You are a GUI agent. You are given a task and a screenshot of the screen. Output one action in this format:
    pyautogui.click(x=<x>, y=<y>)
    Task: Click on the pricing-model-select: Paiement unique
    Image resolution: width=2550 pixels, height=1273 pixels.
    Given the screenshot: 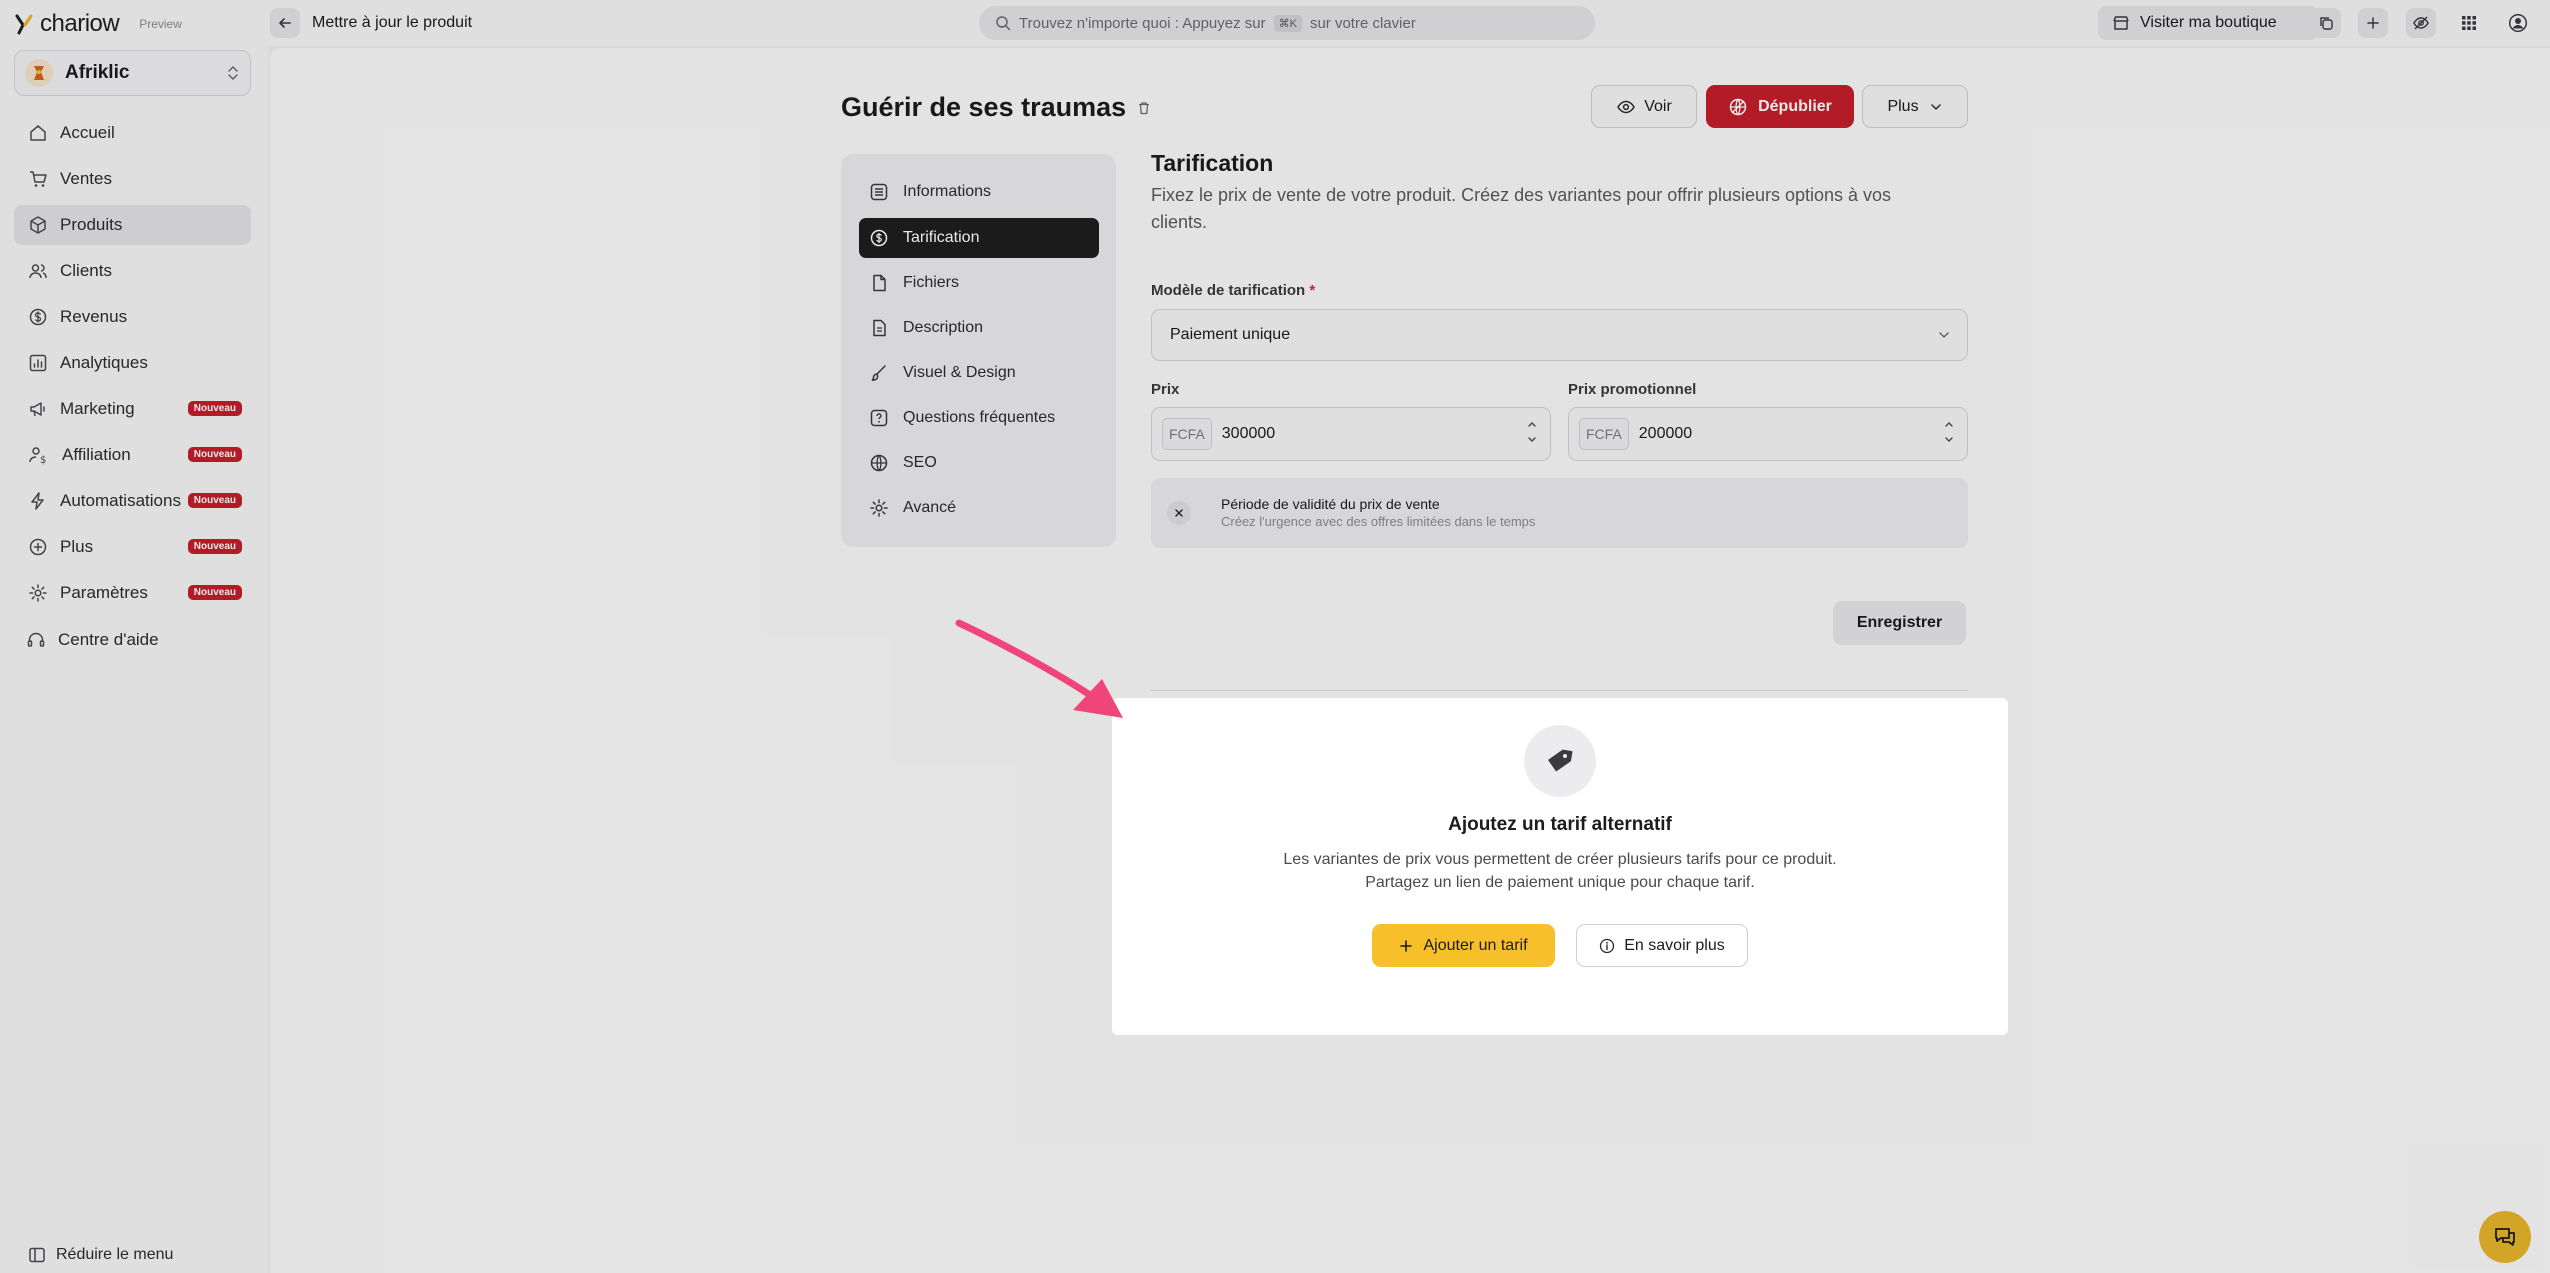 What is the action you would take?
    pyautogui.click(x=1559, y=335)
    